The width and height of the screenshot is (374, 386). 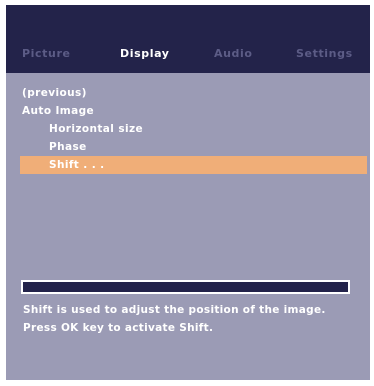 What do you see at coordinates (188, 111) in the screenshot?
I see `menu-item-auto-image: Auto Image` at bounding box center [188, 111].